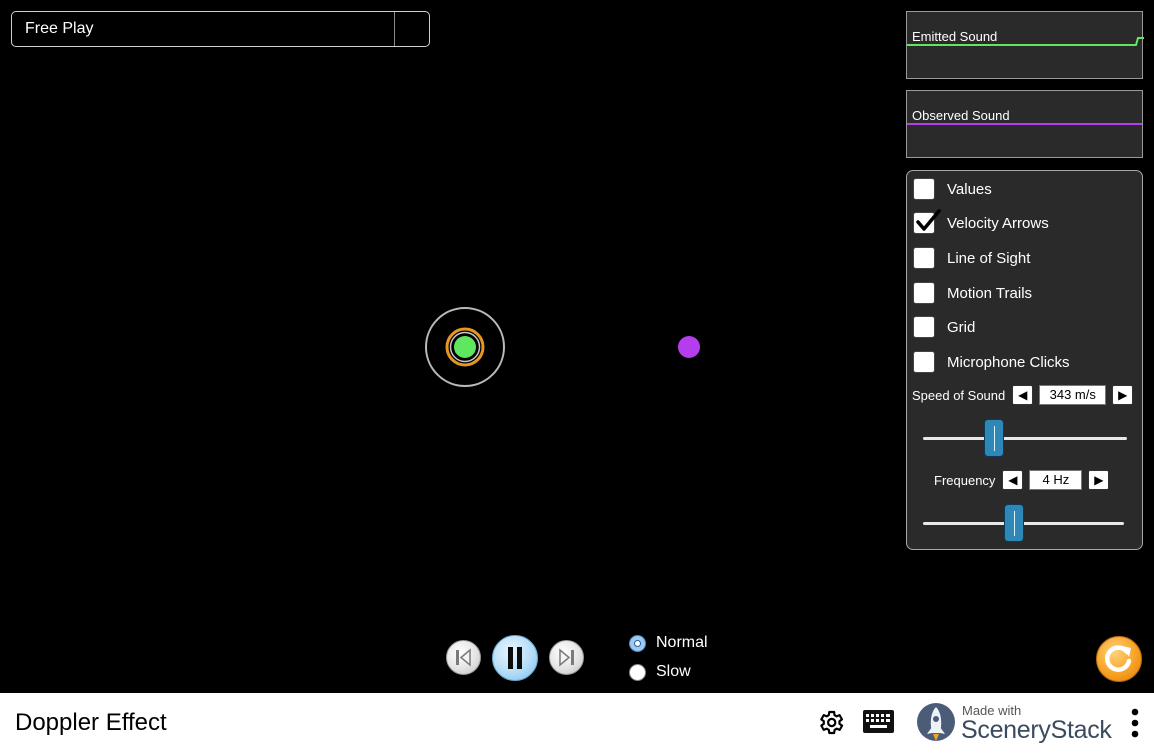 This screenshot has width=1154, height=753. I want to click on rocket-logo-icon, so click(936, 722).